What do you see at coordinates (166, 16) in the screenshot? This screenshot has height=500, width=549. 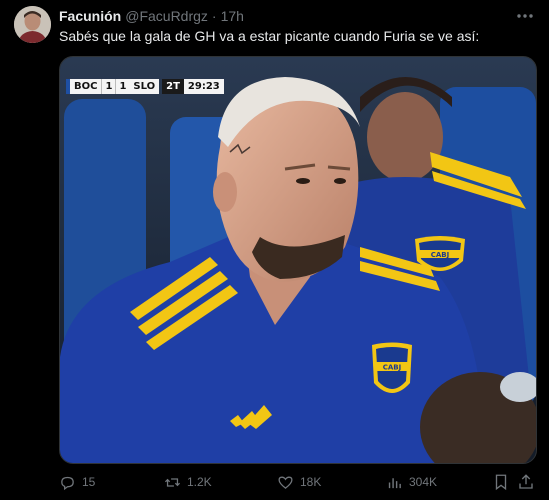 I see `author-handle: @FacuRdrgz` at bounding box center [166, 16].